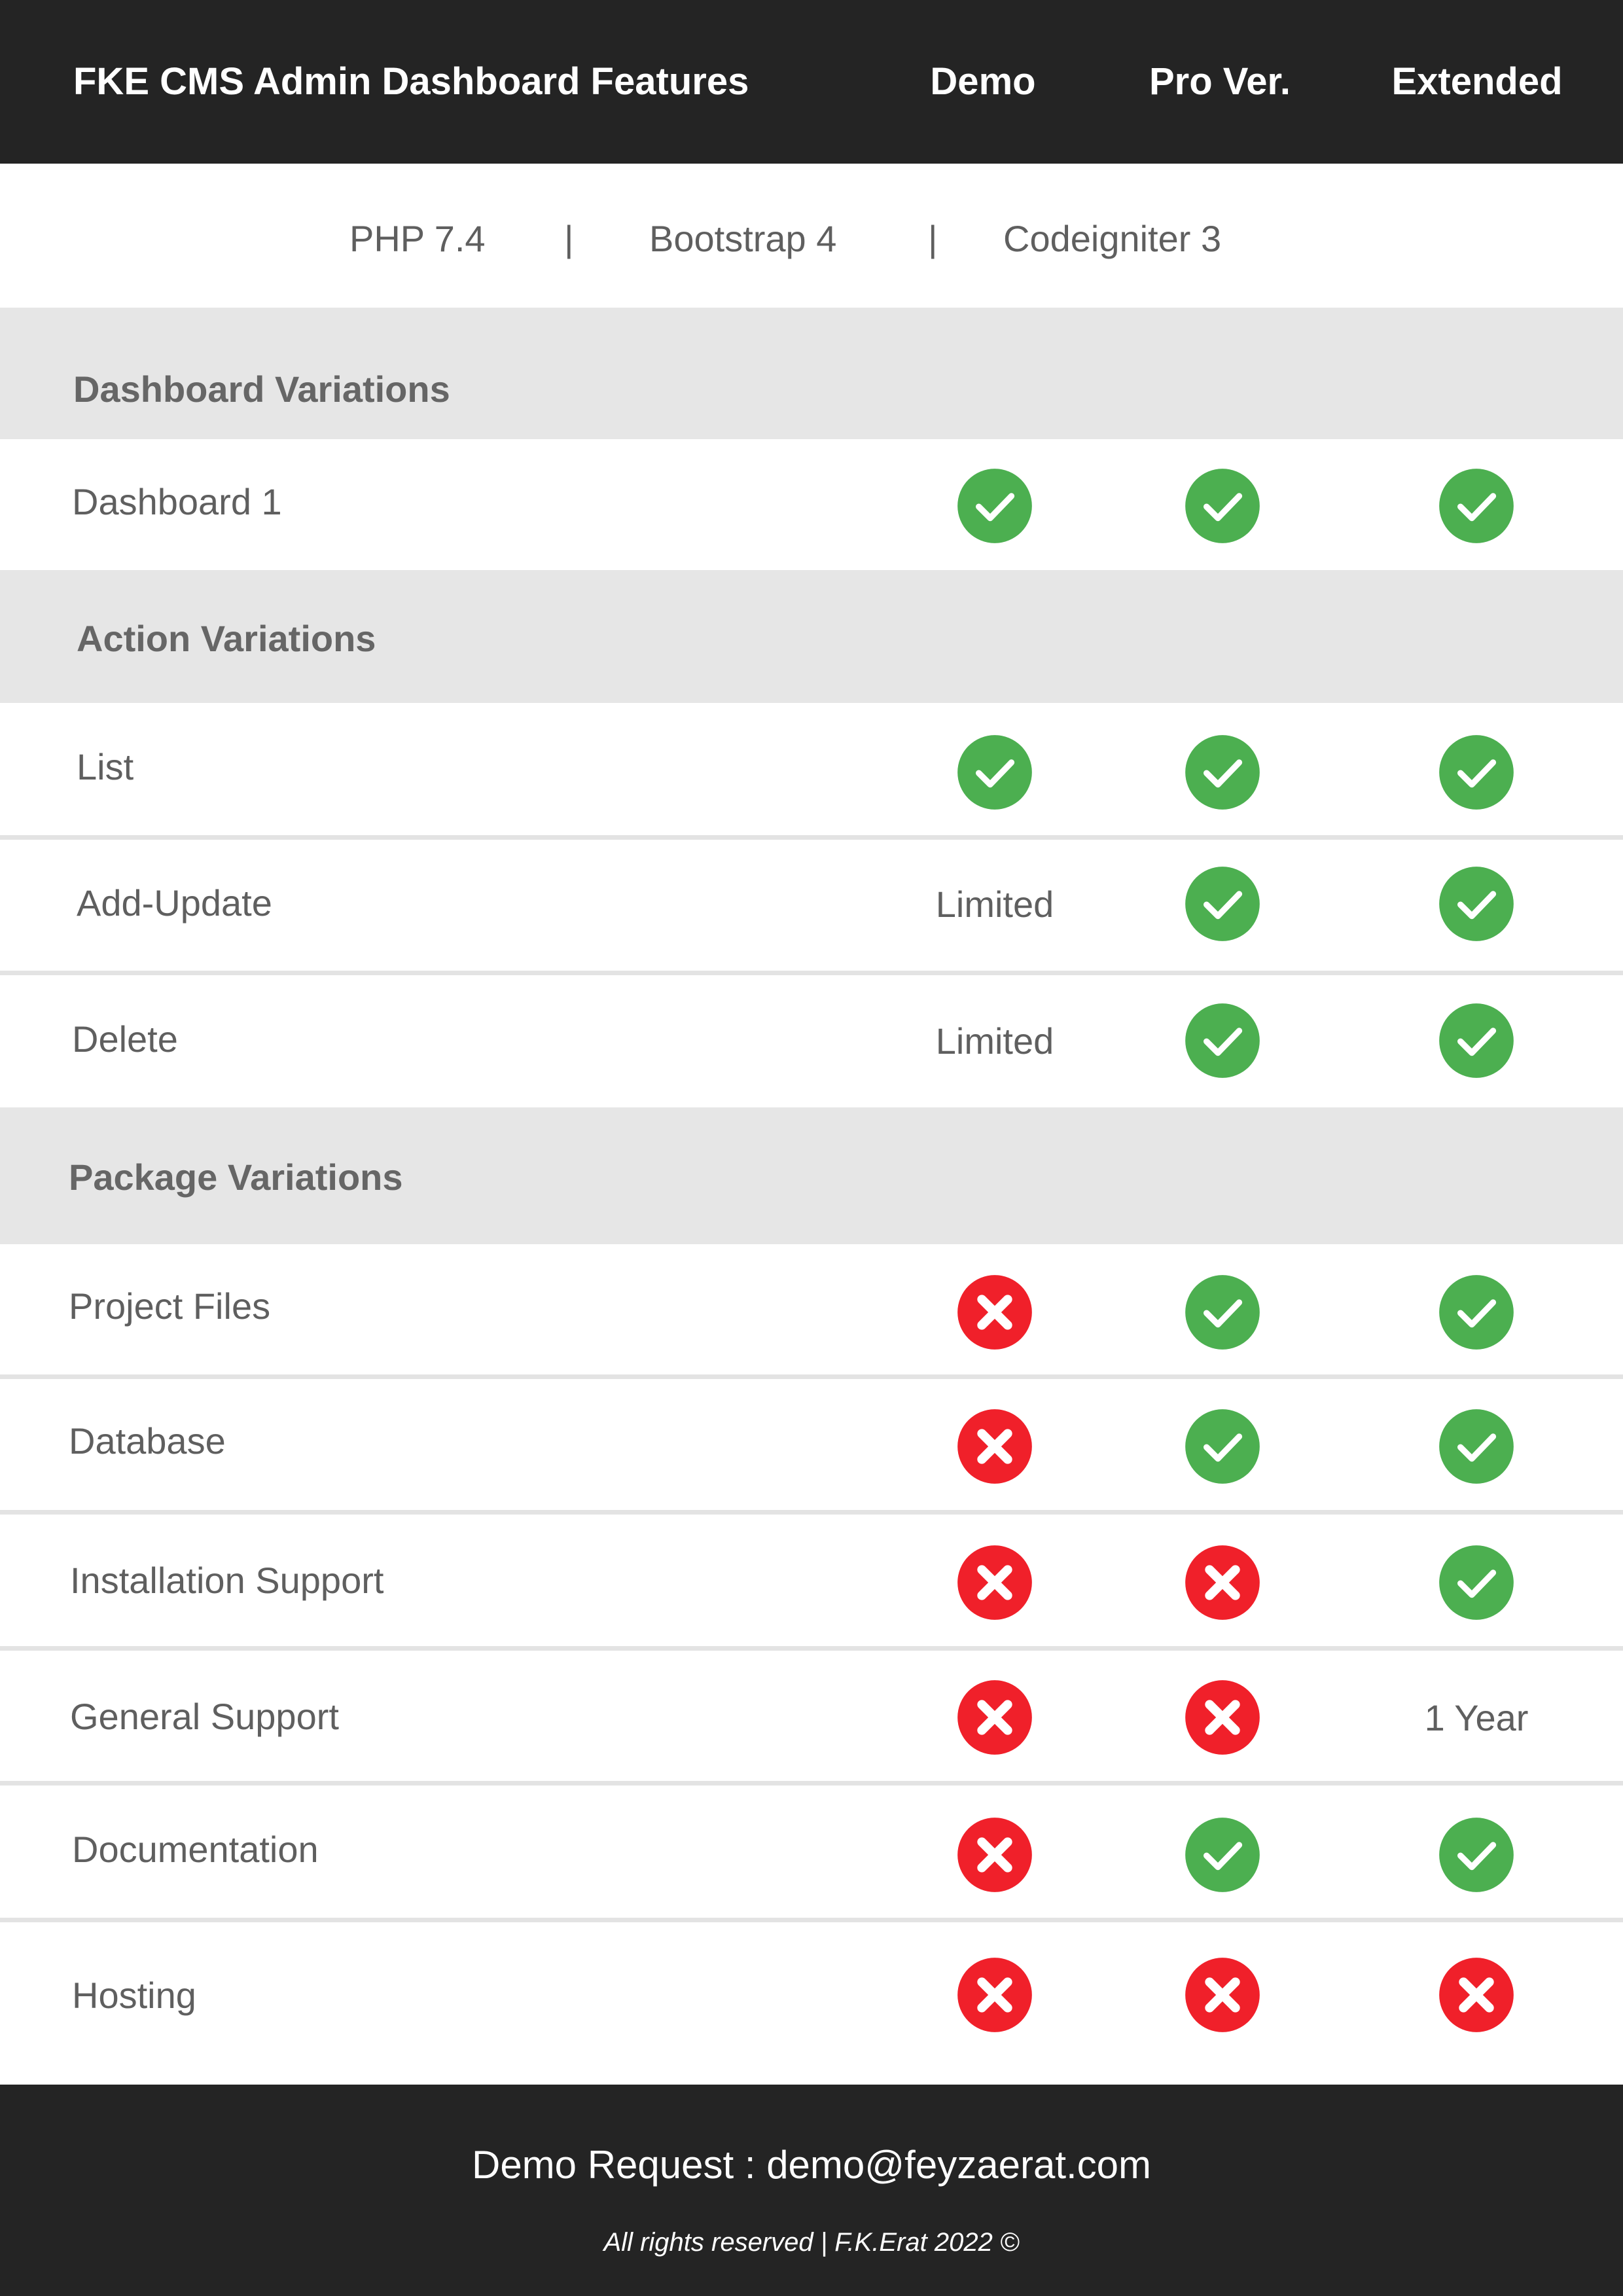 The image size is (1623, 2296). I want to click on cell-project-files-extended, so click(1476, 1312).